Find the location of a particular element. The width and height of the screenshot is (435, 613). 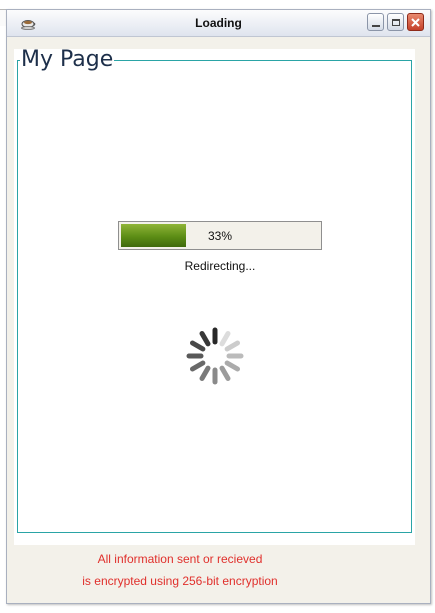

minimize-button is located at coordinates (375, 22).